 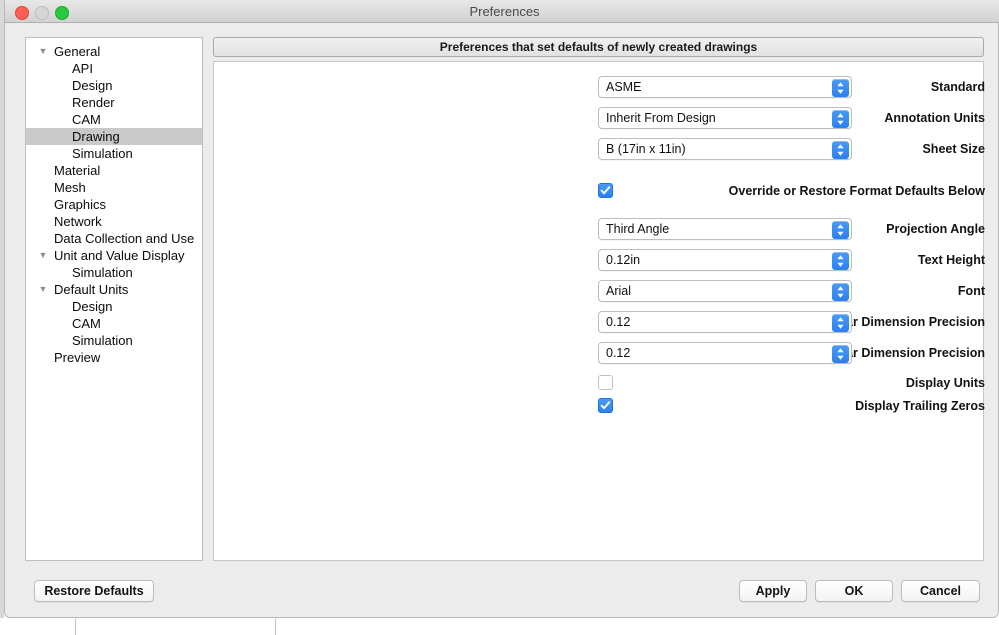 I want to click on form-row-angular-dimension-precision: Angular Dimension Precision 0.12, so click(x=599, y=353).